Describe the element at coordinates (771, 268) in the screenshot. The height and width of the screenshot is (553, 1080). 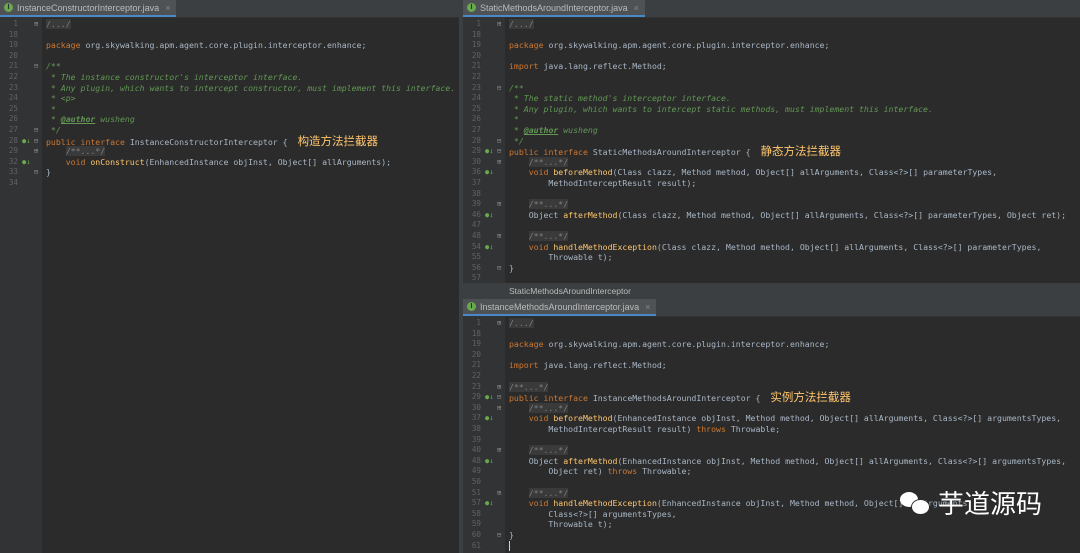
I see `code-line: 56 ⊟}` at that location.